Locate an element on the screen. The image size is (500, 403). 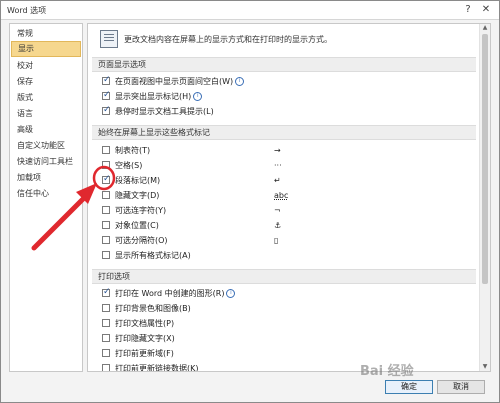
sidebar-item-customize-ribbon: 自定义功能区 is located at coordinates (46, 146).